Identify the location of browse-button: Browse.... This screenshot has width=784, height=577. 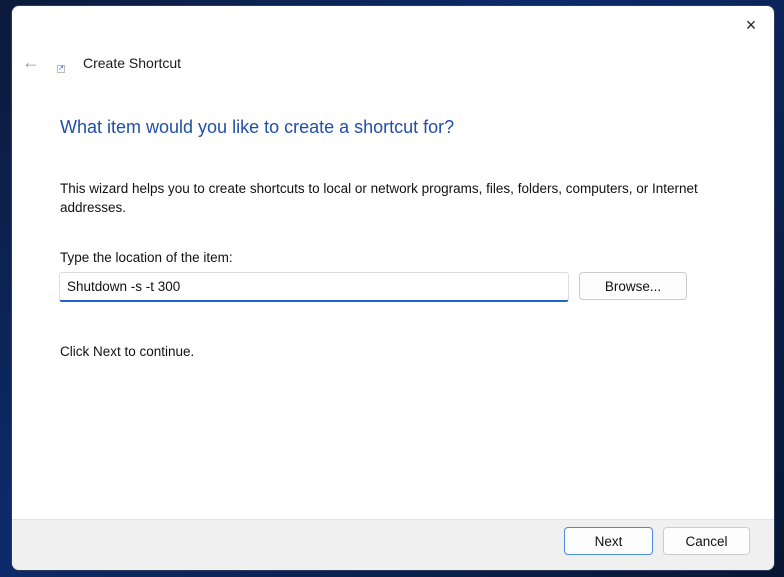
(633, 286).